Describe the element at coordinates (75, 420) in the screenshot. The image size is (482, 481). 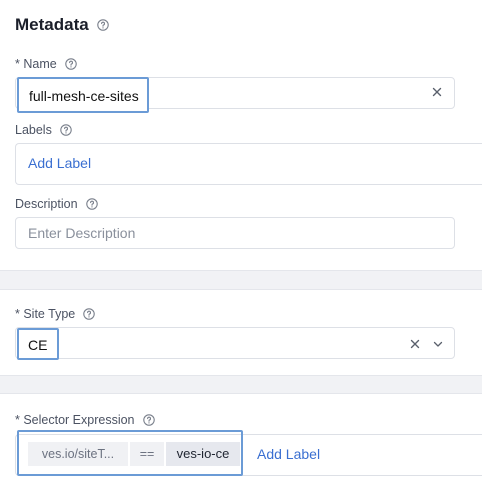
I see `selector-expression-label-text: * Selector Expression` at that location.